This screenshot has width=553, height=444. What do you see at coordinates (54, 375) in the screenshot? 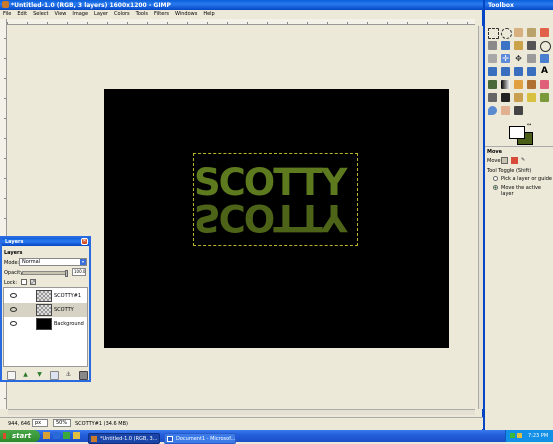
I see `duplicate-layer-icon` at bounding box center [54, 375].